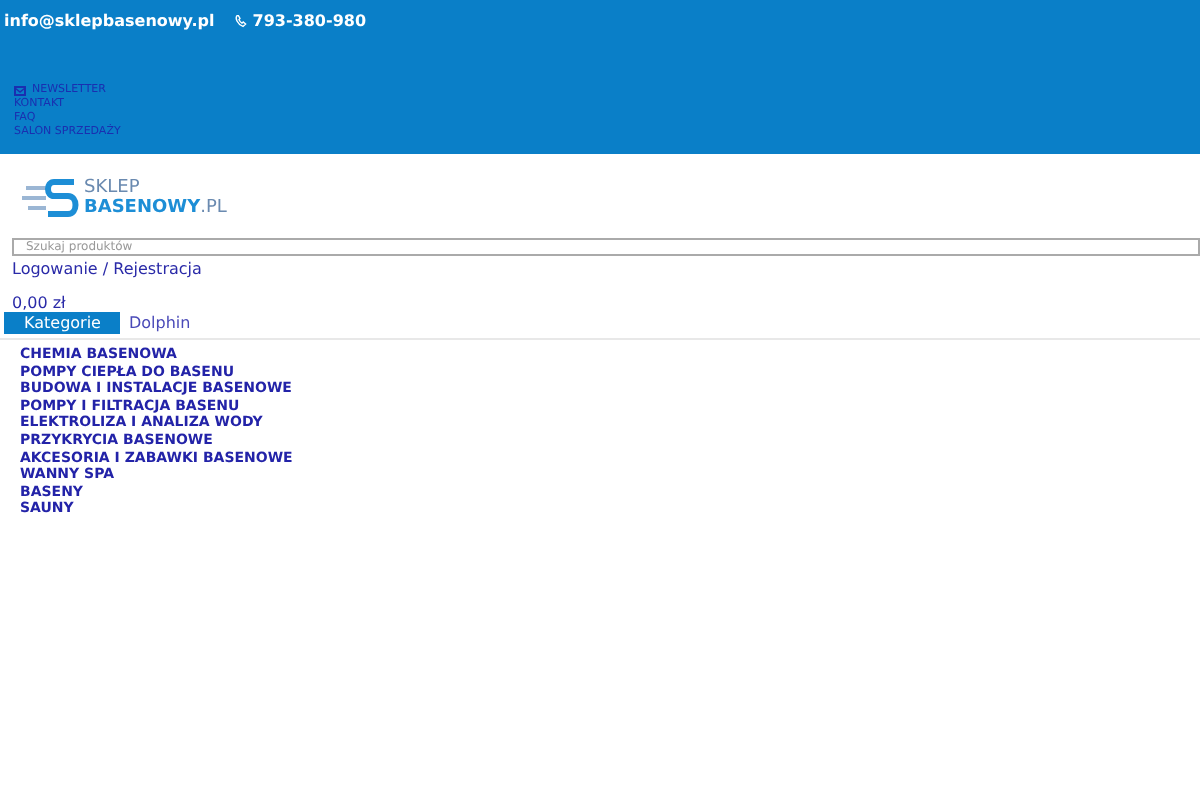 The width and height of the screenshot is (1200, 800). What do you see at coordinates (40, 303) in the screenshot?
I see `cart-total: 0,00 zł` at bounding box center [40, 303].